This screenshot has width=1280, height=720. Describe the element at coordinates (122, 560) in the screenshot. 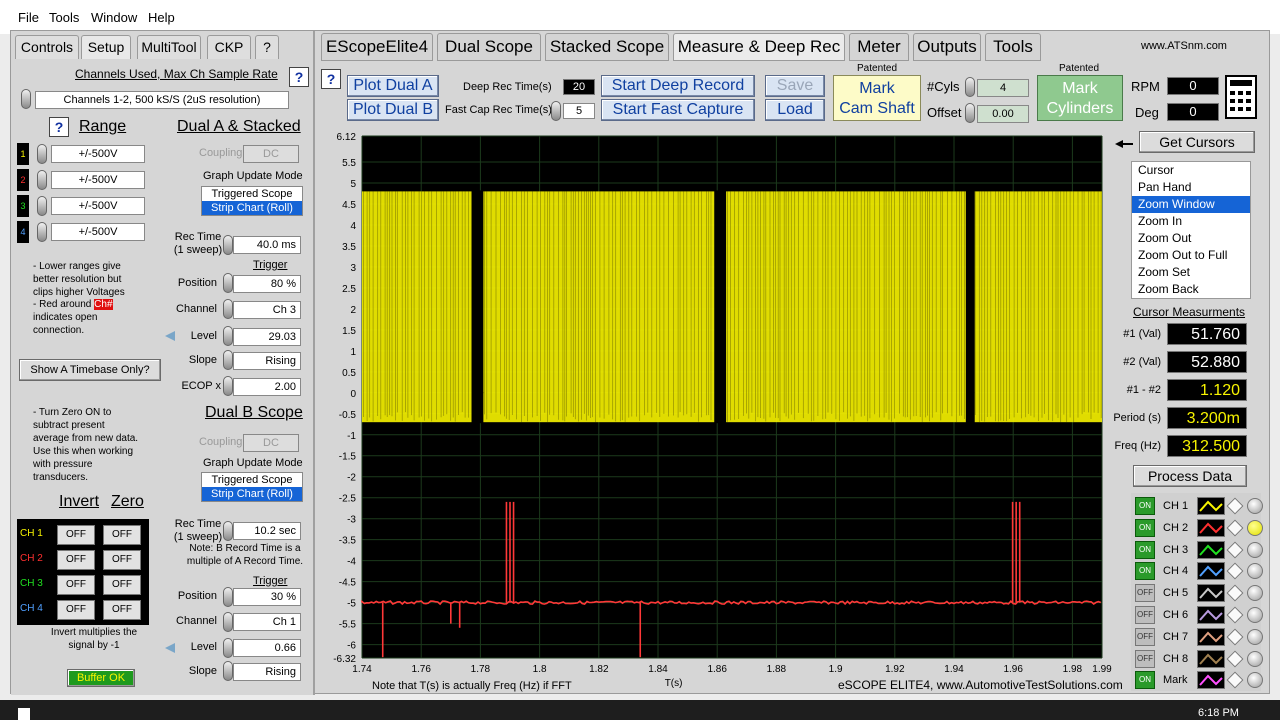

I see `zero-toggle-2: OFF` at that location.